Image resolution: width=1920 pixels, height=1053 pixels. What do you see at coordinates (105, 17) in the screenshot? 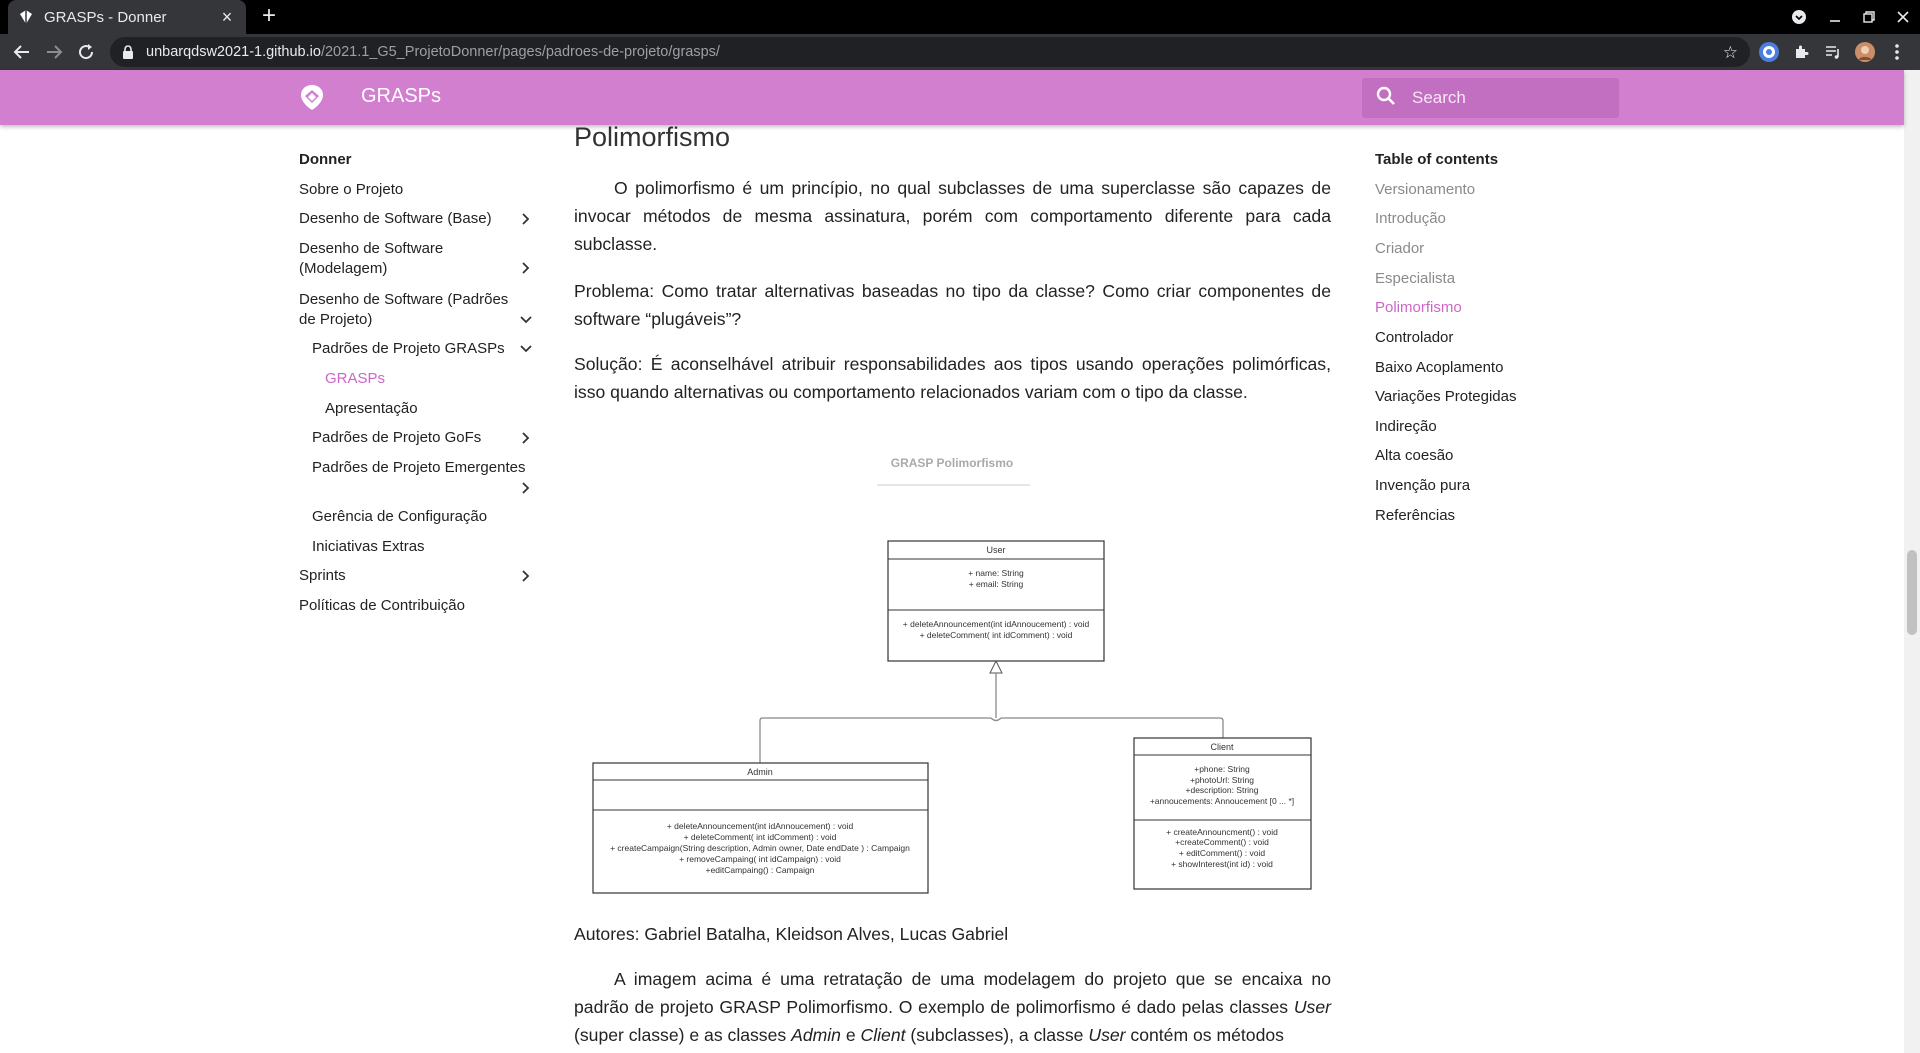
I see `tab-title: GRASPs - Donner` at bounding box center [105, 17].